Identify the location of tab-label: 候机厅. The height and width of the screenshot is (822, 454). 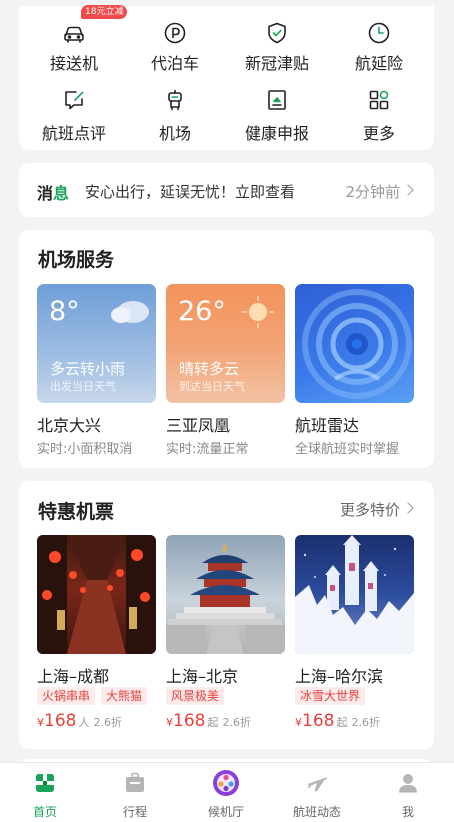
(225, 812).